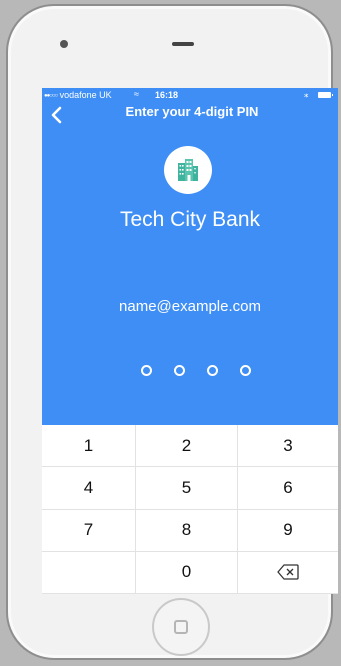 This screenshot has height=666, width=341. I want to click on back-button, so click(60, 114).